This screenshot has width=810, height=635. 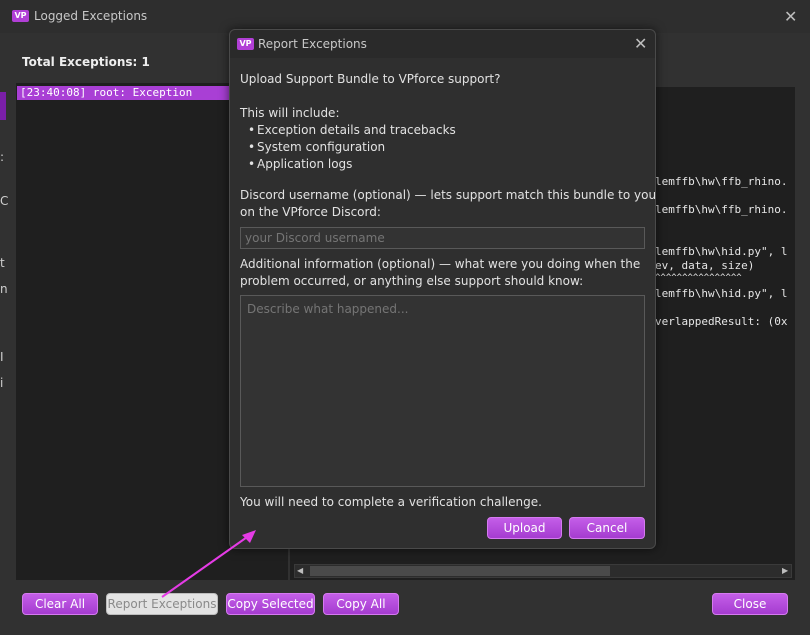 I want to click on edge-text: t, so click(x=2, y=263).